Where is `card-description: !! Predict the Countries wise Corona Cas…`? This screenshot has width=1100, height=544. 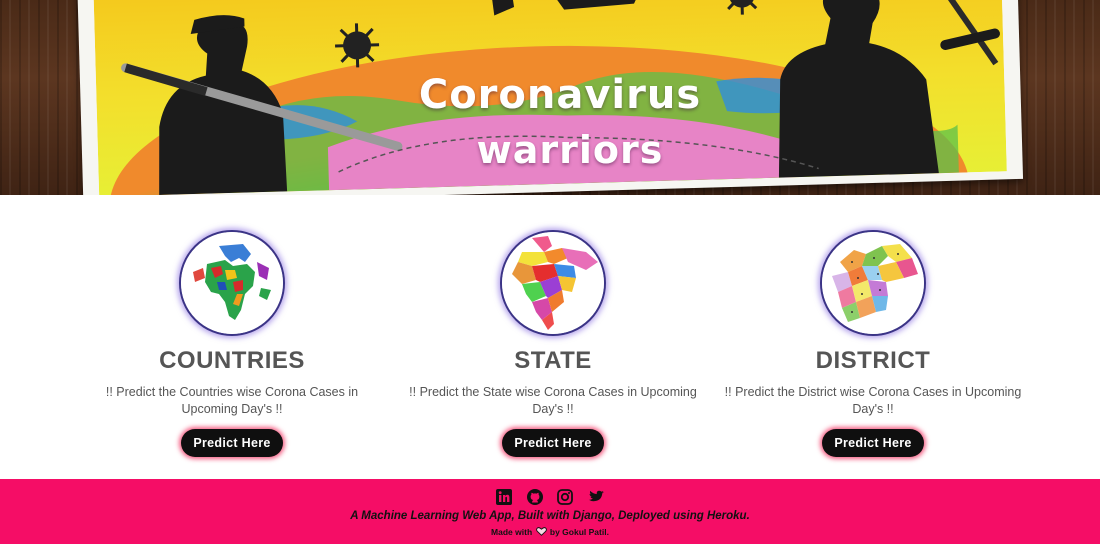 card-description: !! Predict the Countries wise Corona Cas… is located at coordinates (232, 400).